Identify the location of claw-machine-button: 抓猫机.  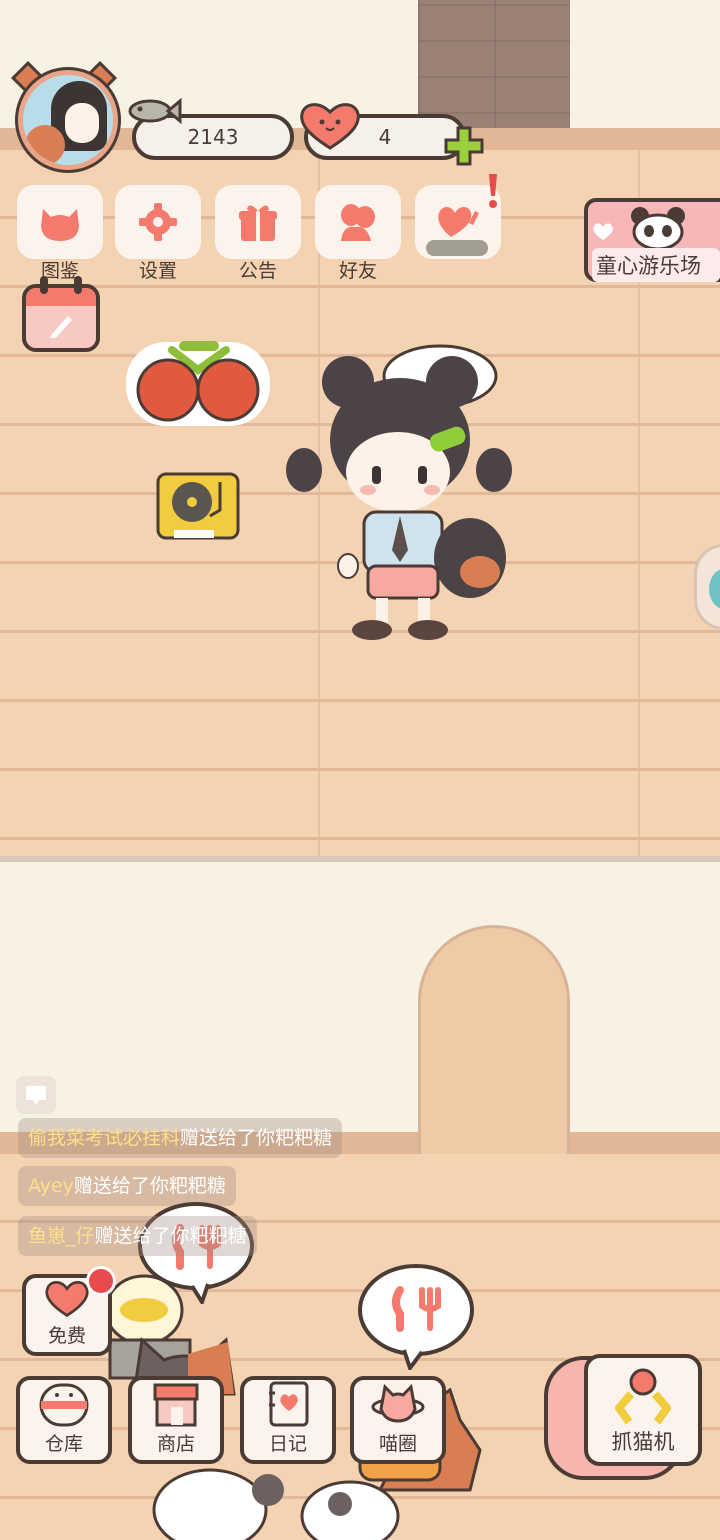
(643, 1410).